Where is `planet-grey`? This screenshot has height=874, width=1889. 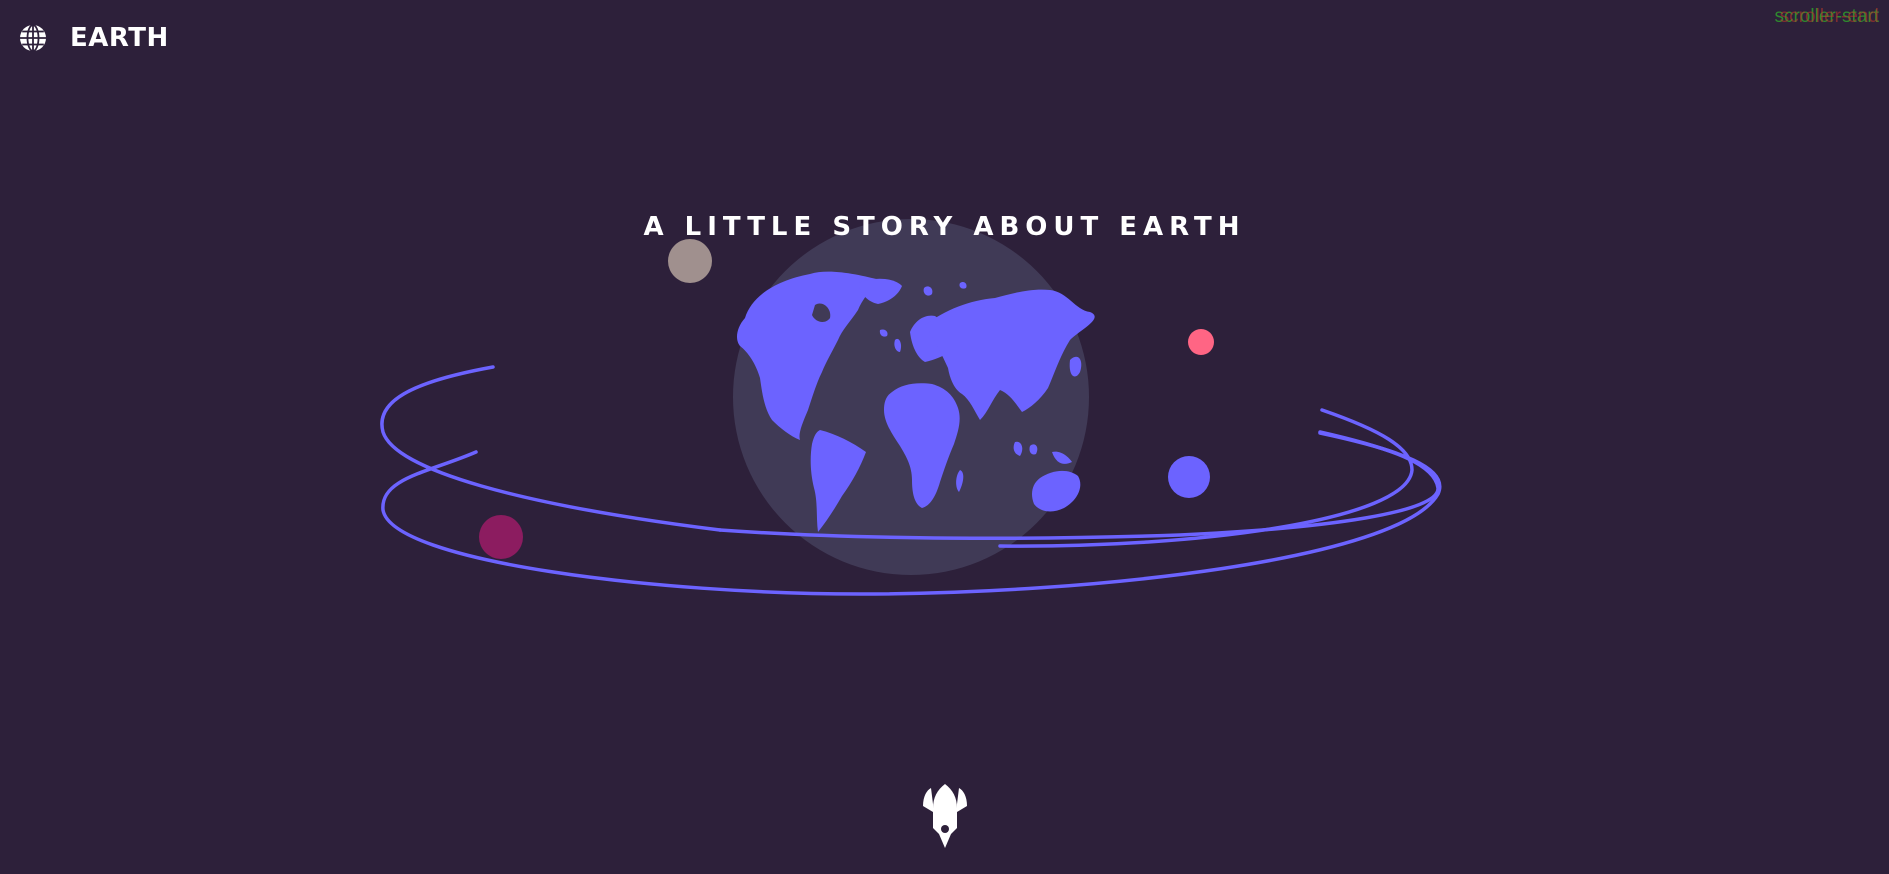
planet-grey is located at coordinates (690, 261).